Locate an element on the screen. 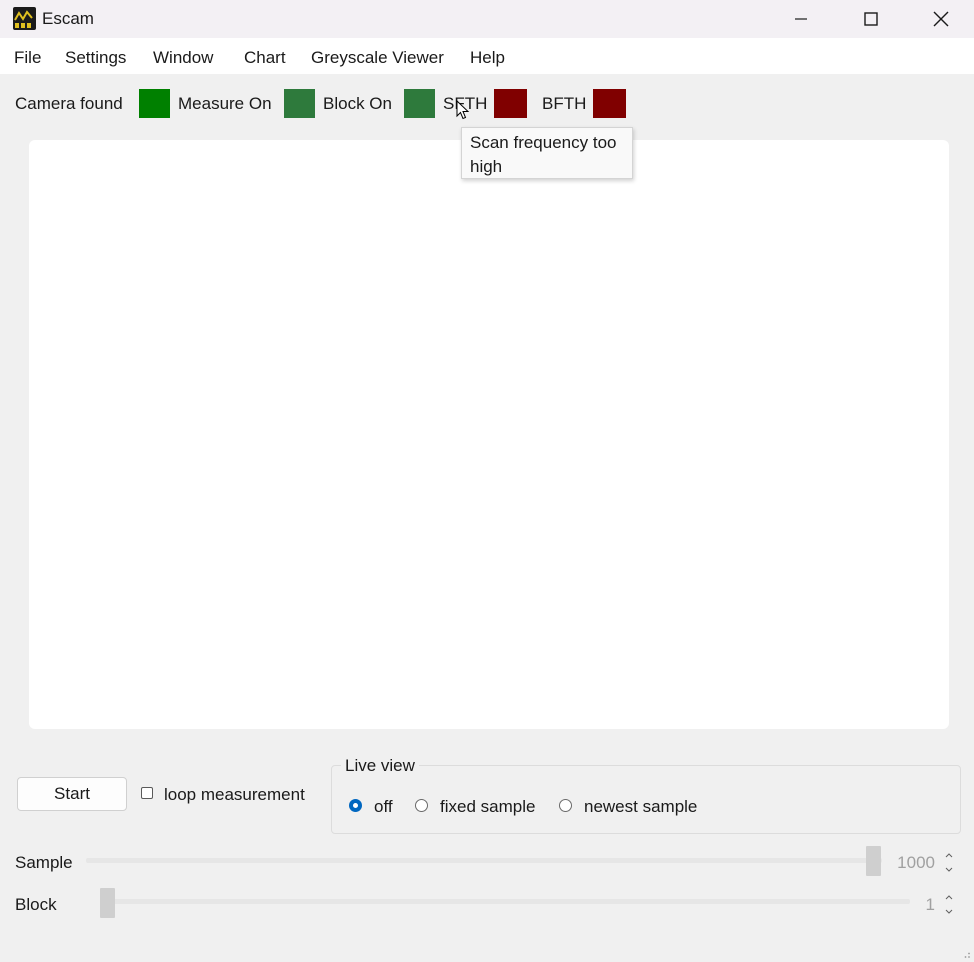  sample-spinbox-value: 1000 is located at coordinates (907, 863).